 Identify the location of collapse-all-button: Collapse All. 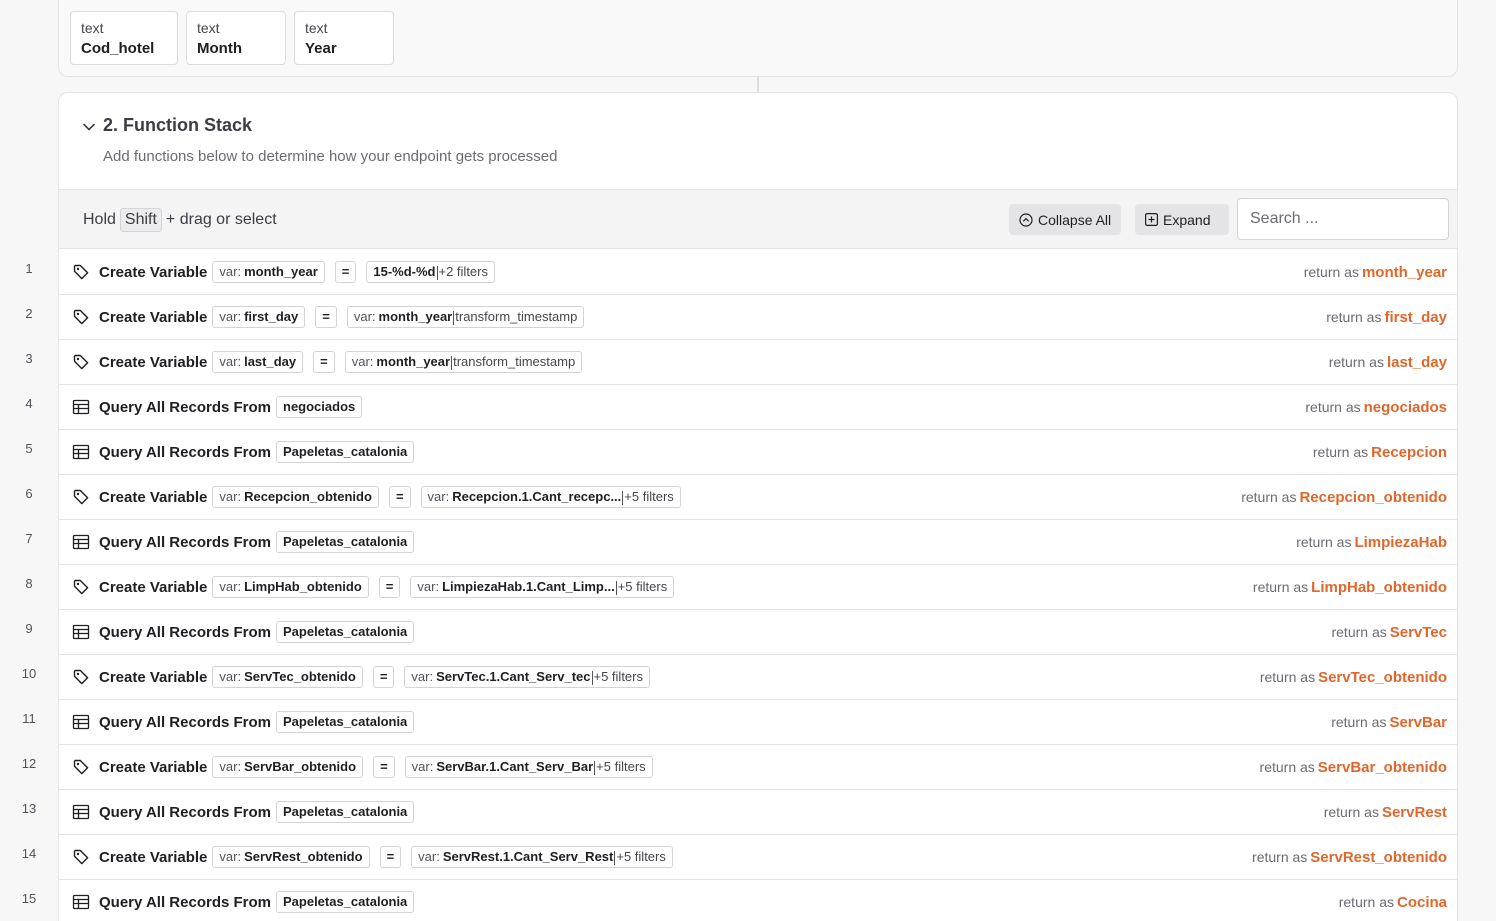
(1065, 219).